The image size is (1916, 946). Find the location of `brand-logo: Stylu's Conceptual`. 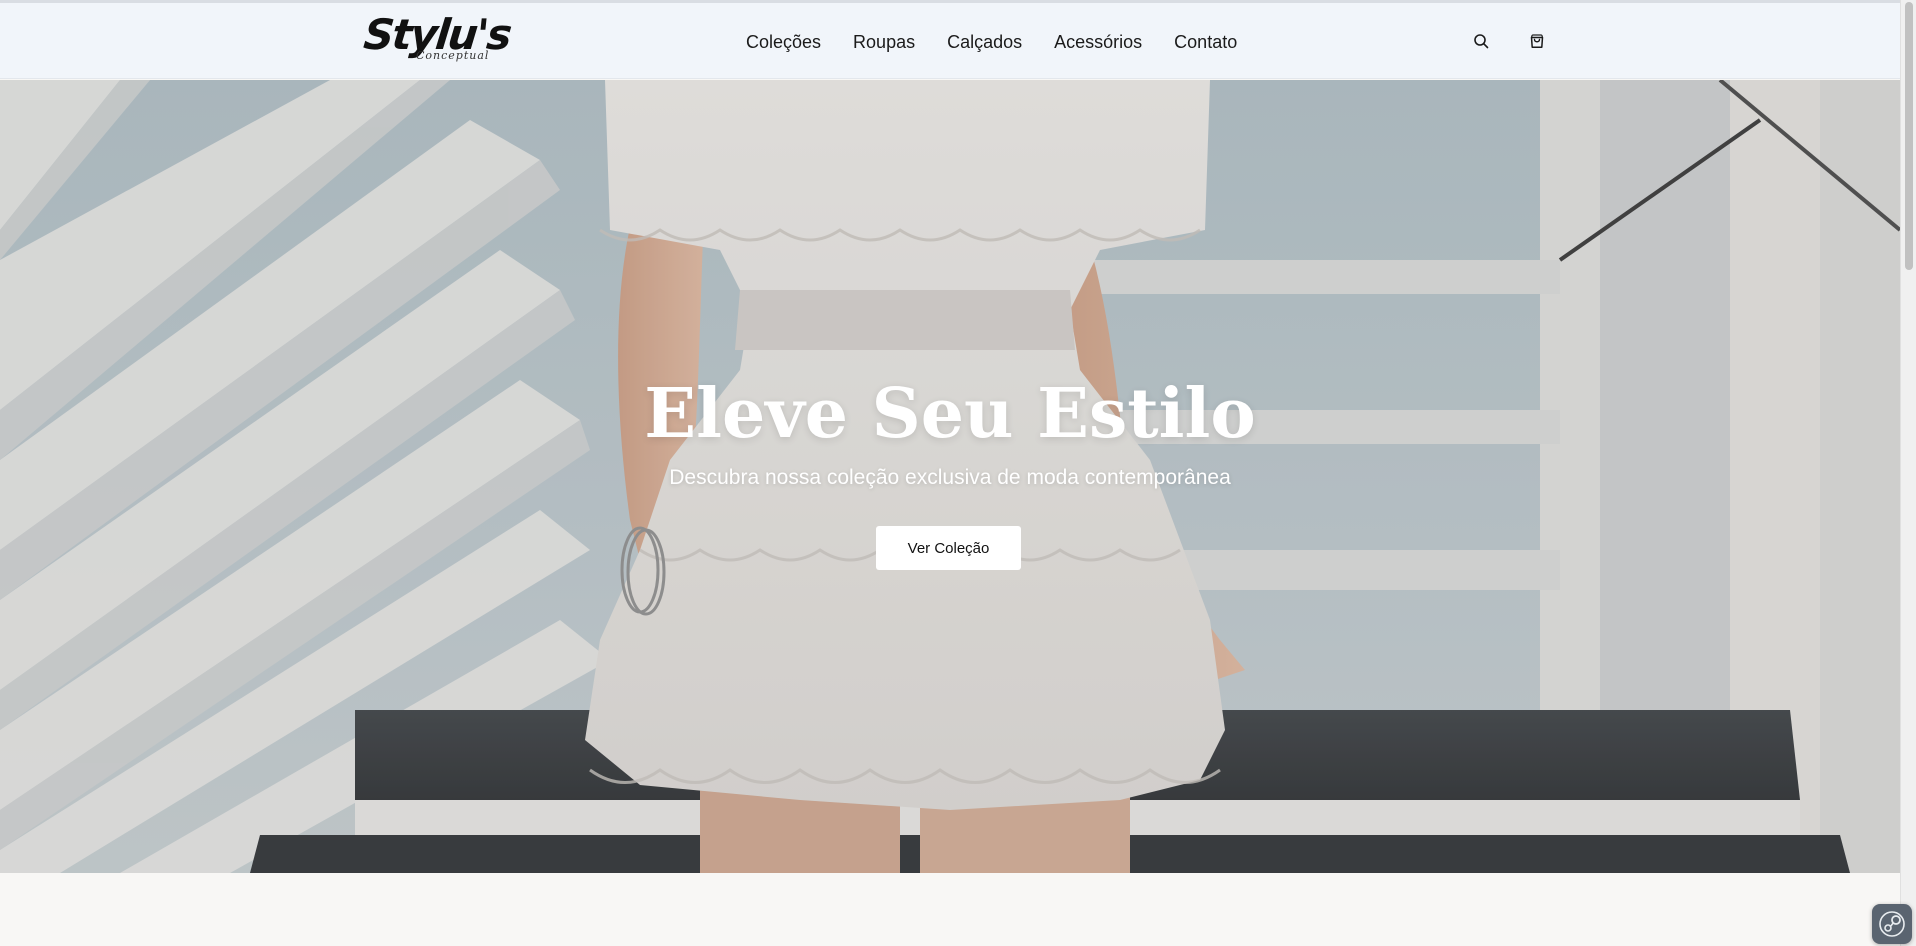

brand-logo: Stylu's Conceptual is located at coordinates (436, 38).